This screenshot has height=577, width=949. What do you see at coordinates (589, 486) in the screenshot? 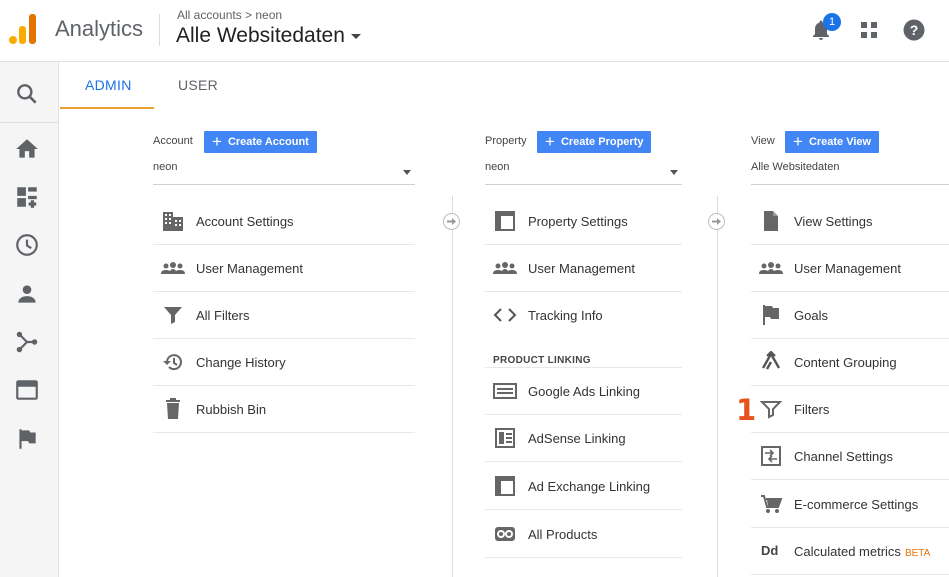
I see `item-label: Ad Exchange Linking` at bounding box center [589, 486].